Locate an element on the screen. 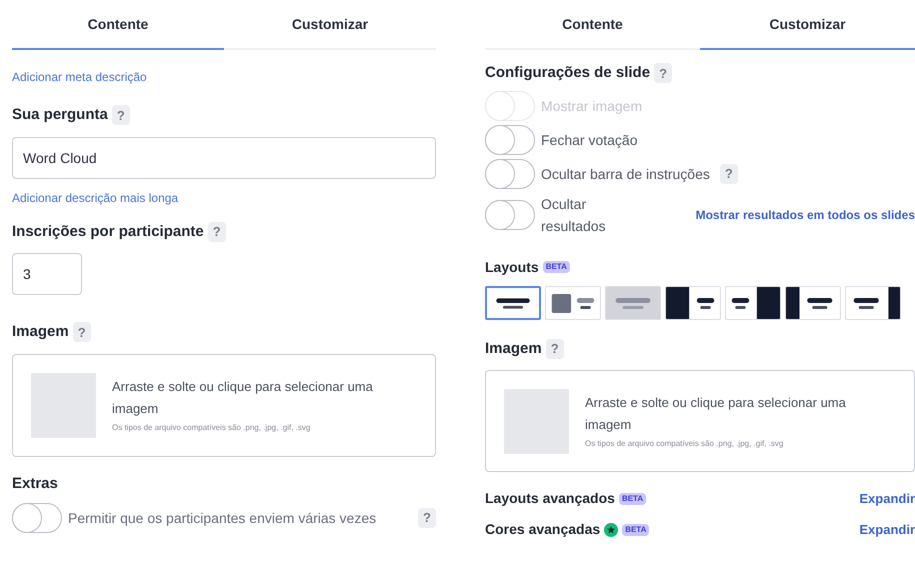 The height and width of the screenshot is (566, 915). entries-field: 3 is located at coordinates (47, 274).